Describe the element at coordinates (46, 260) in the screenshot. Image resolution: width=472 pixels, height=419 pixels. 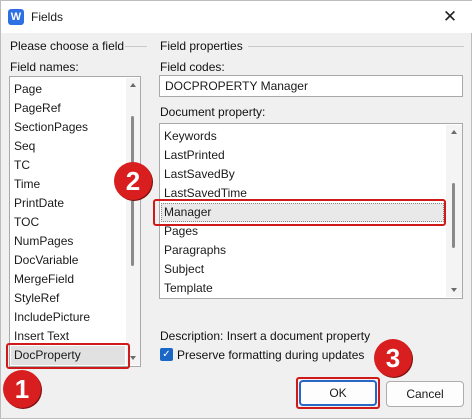
I see `list-item: DocVariable` at that location.